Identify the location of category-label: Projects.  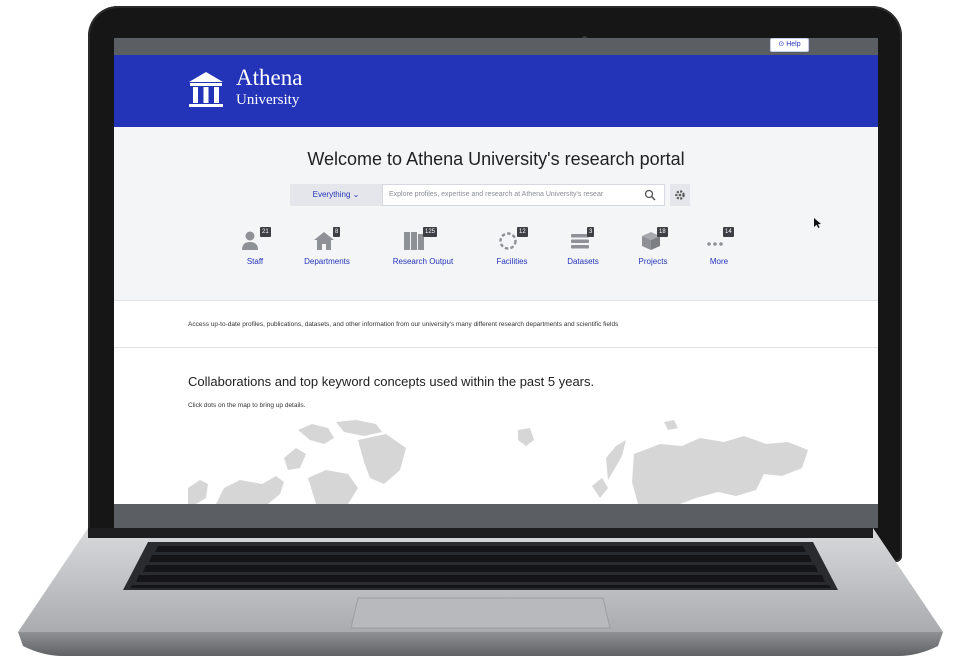
(653, 261).